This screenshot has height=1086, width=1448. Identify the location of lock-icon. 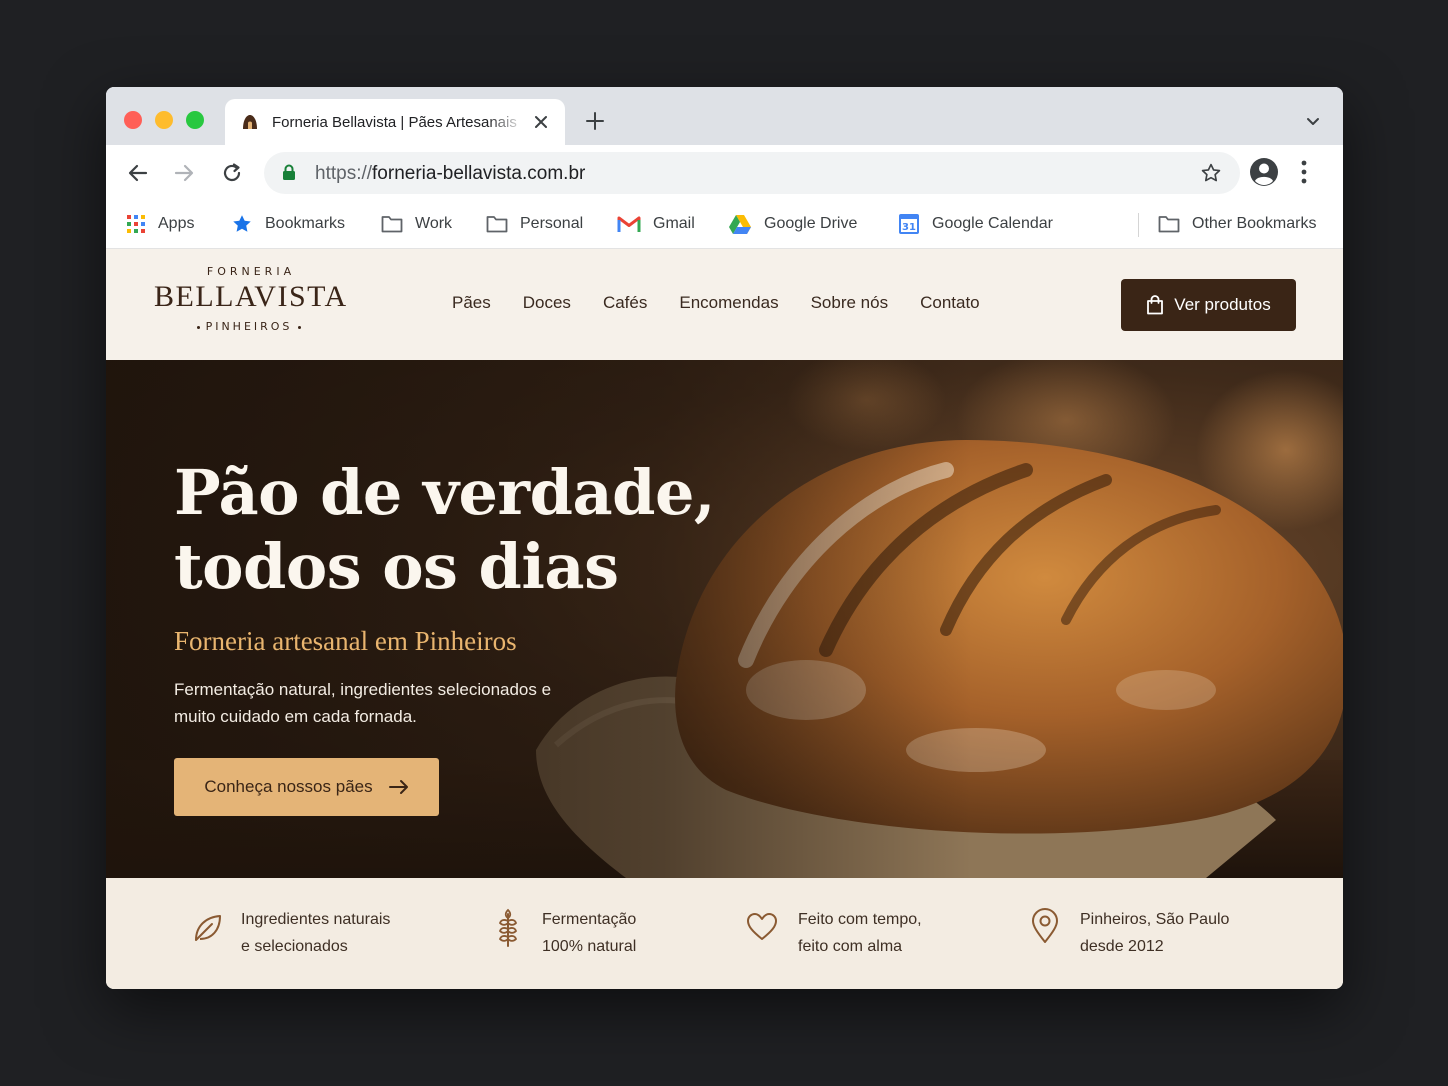
(289, 172).